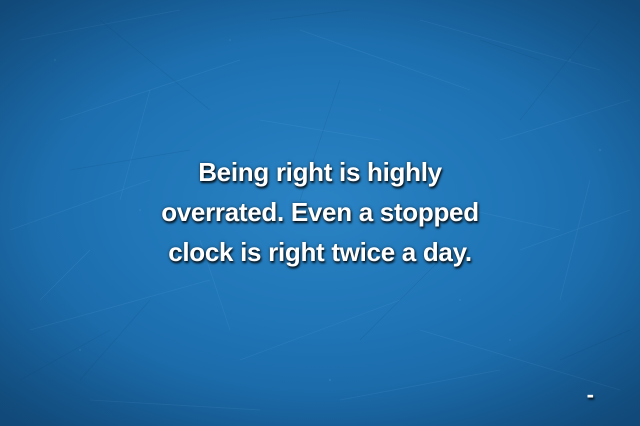  Describe the element at coordinates (320, 252) in the screenshot. I see `quote-line: clock is right twice a day.` at that location.